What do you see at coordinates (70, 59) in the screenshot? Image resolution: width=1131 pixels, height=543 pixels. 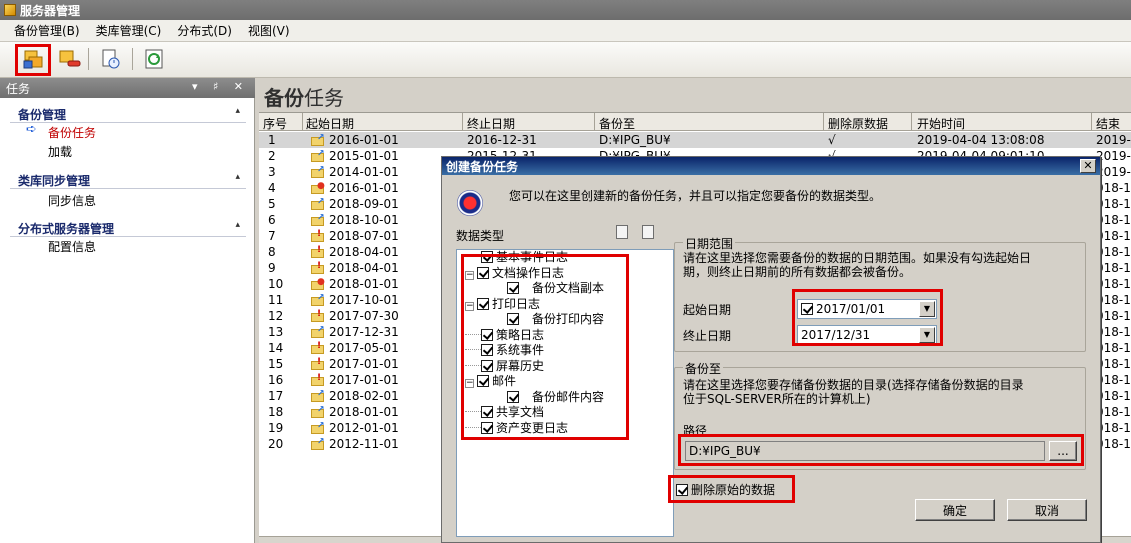 I see `delete-task-button` at bounding box center [70, 59].